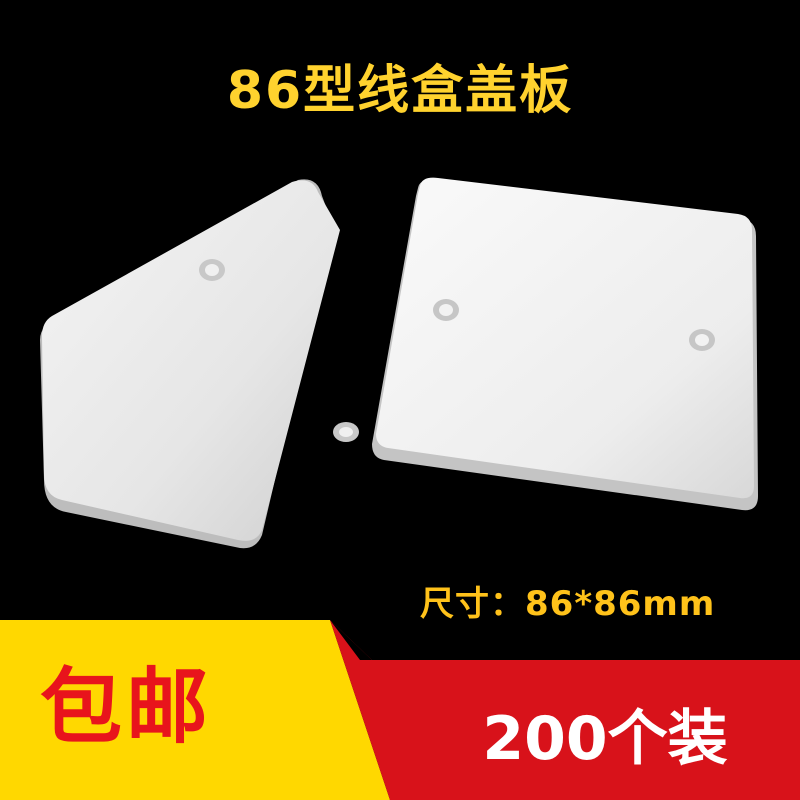 The image size is (800, 800). What do you see at coordinates (605, 739) in the screenshot?
I see `quantity-label: 200个装` at bounding box center [605, 739].